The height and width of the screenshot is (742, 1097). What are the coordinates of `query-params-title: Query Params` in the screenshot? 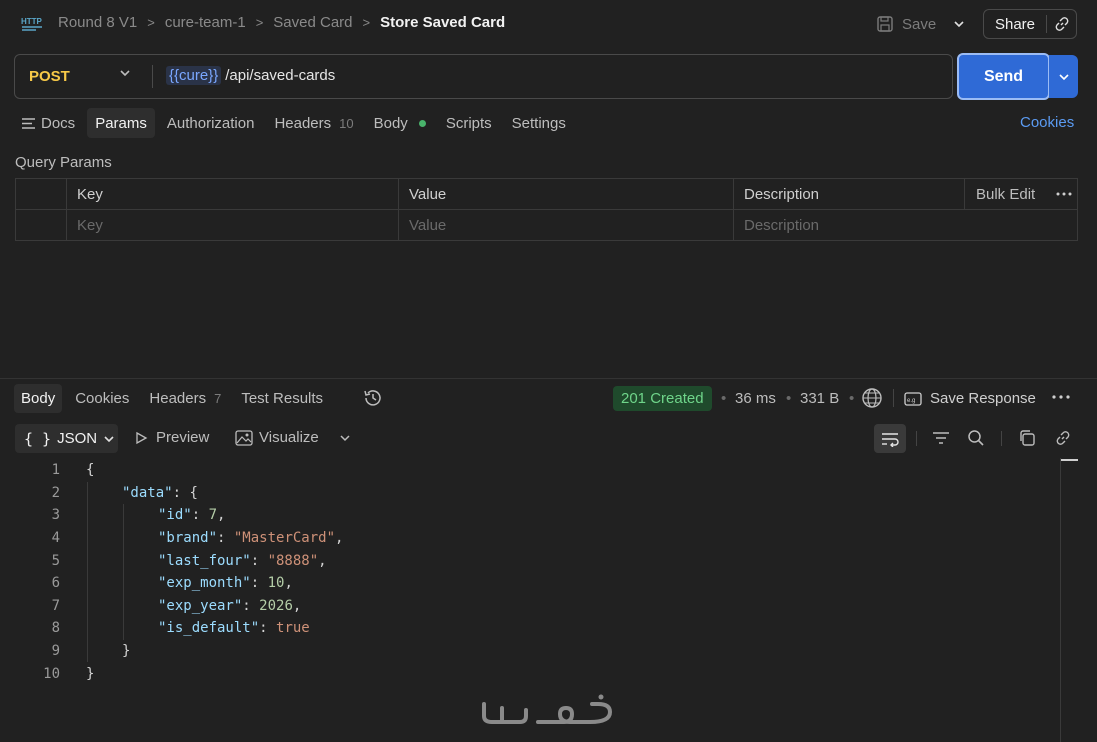 It's located at (63, 162).